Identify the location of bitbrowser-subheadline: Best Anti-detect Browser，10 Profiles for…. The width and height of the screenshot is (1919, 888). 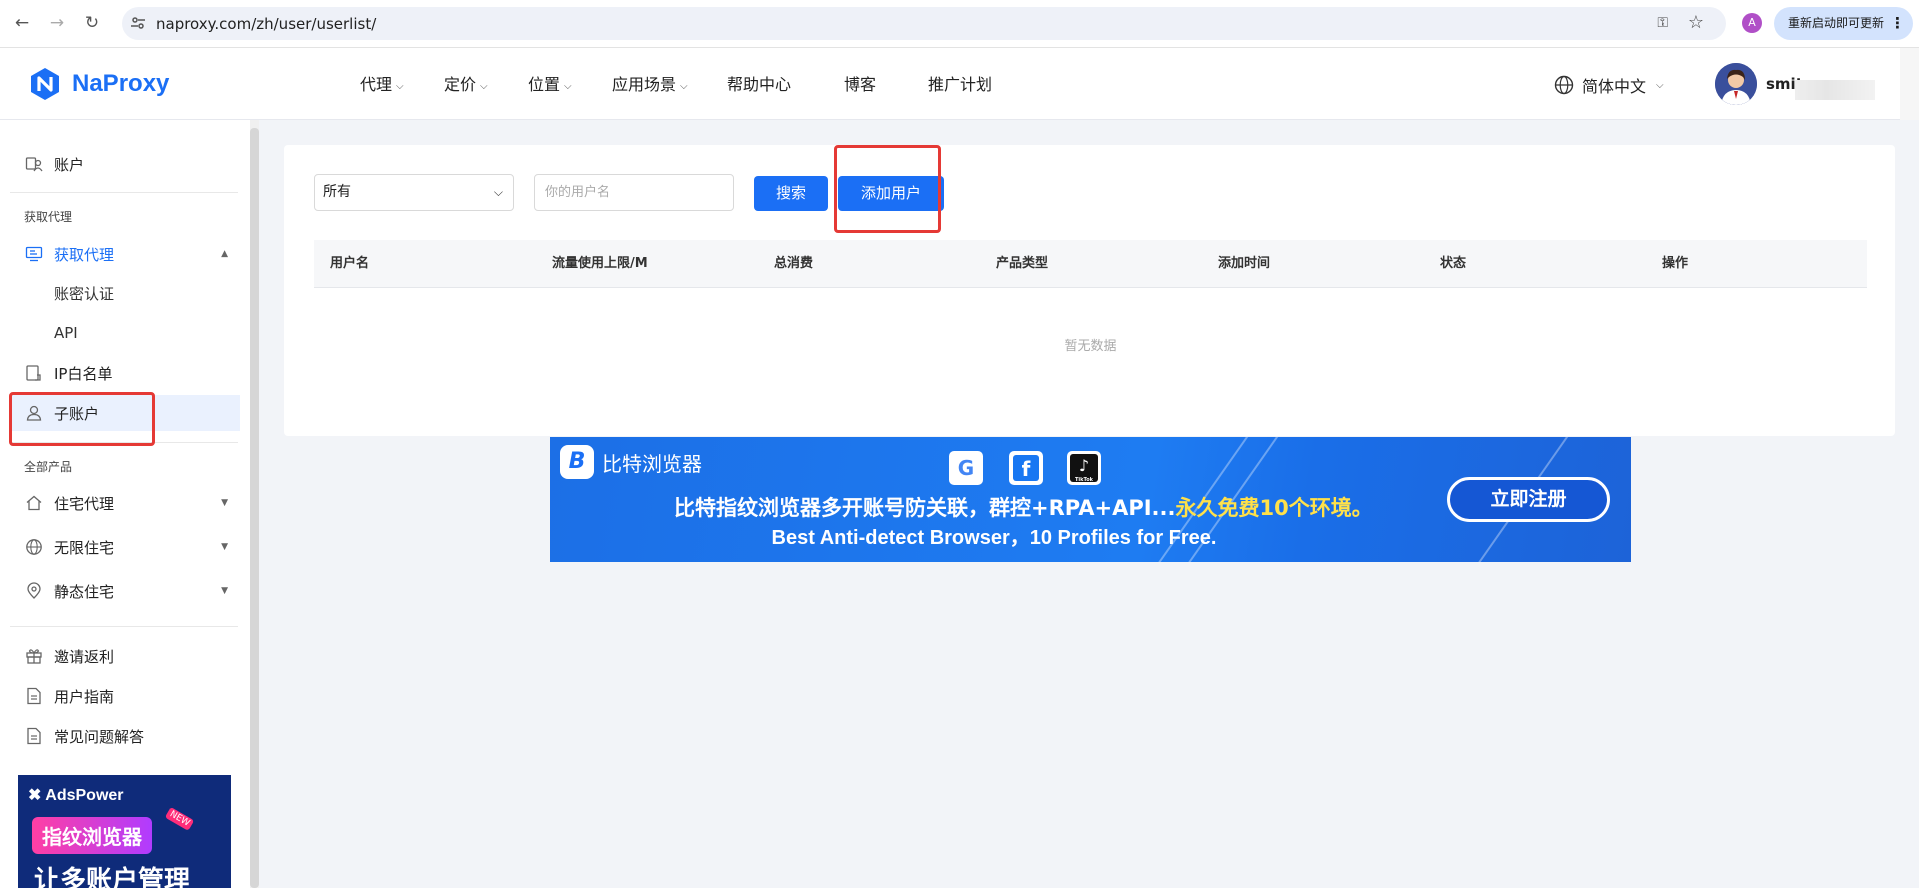
(994, 538).